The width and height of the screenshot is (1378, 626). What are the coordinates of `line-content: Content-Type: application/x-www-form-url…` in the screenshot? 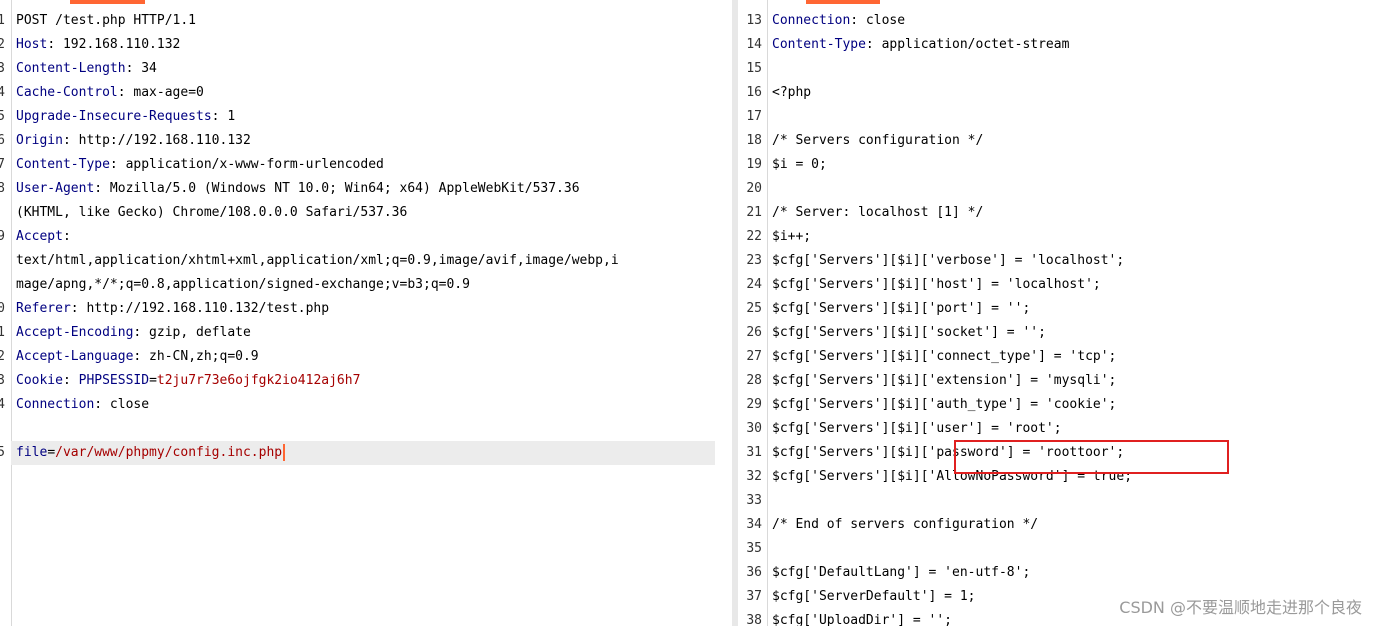 It's located at (200, 165).